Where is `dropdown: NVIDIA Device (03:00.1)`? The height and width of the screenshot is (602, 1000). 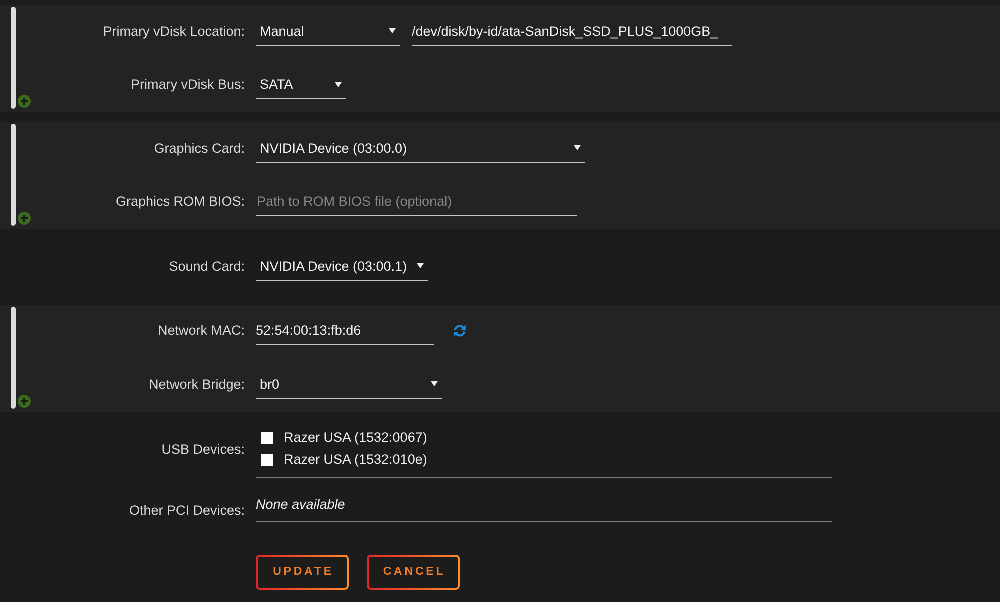 dropdown: NVIDIA Device (03:00.1) is located at coordinates (342, 266).